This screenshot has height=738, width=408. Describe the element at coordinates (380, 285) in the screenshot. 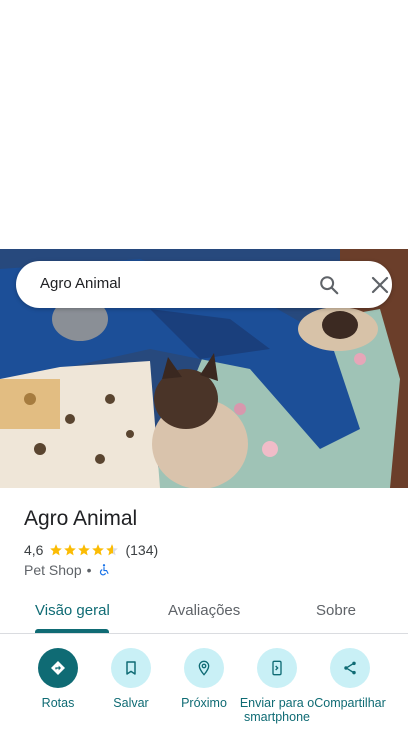

I see `close-icon` at that location.